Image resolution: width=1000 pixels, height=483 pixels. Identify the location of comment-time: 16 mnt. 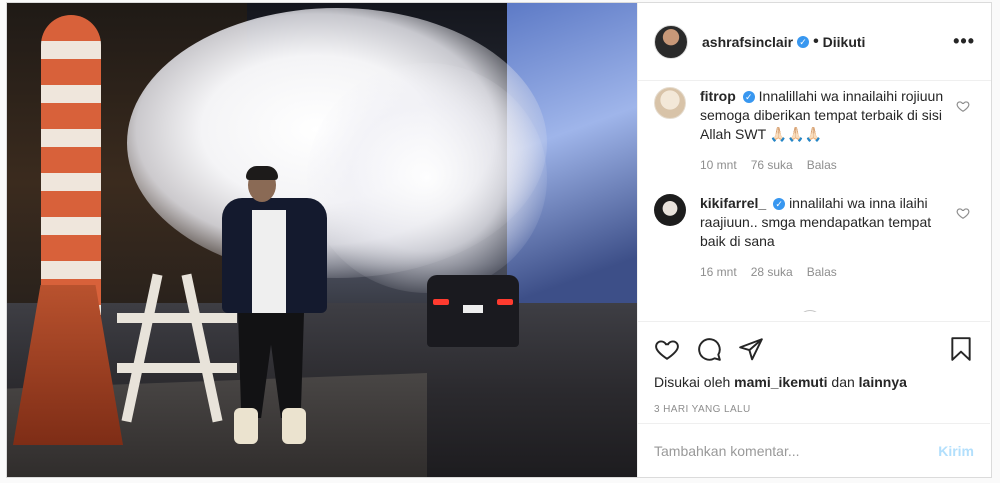
(718, 272).